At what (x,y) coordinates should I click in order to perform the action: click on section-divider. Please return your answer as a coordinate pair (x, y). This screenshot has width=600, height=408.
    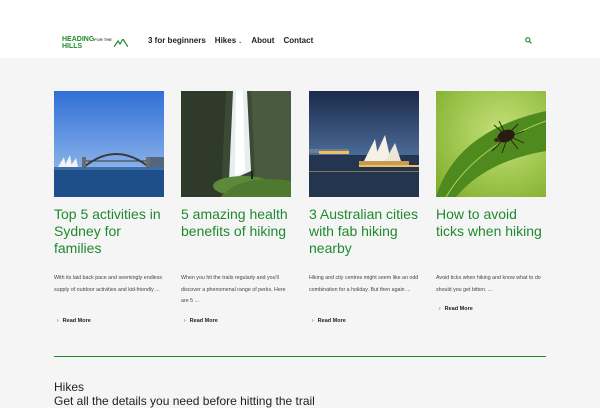
    Looking at the image, I should click on (300, 356).